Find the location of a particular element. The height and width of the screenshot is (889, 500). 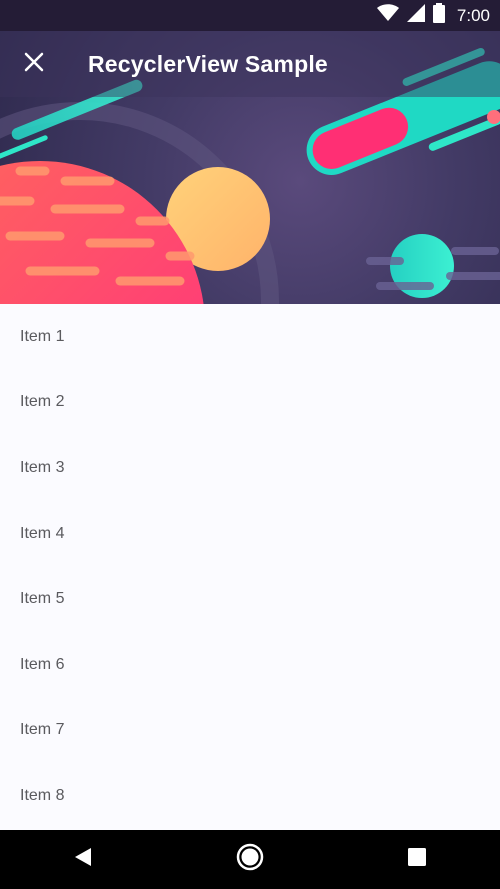

wifi-icon is located at coordinates (387, 15).